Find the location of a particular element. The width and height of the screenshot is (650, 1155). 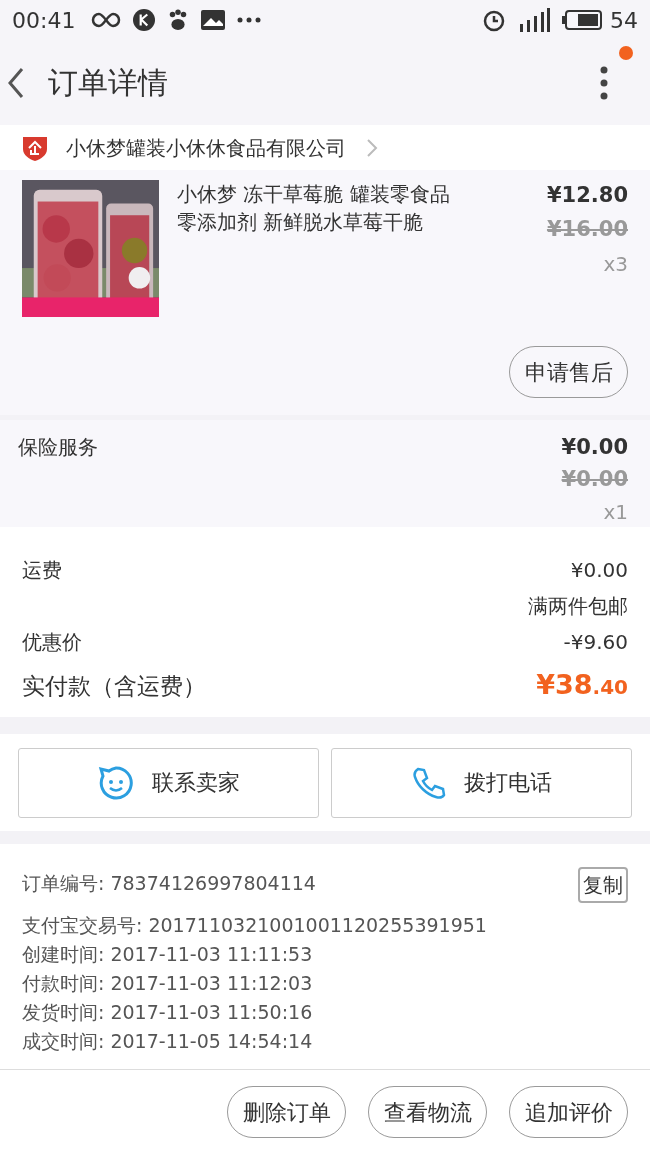

insurance-original-price: ¥0.00 is located at coordinates (594, 479).